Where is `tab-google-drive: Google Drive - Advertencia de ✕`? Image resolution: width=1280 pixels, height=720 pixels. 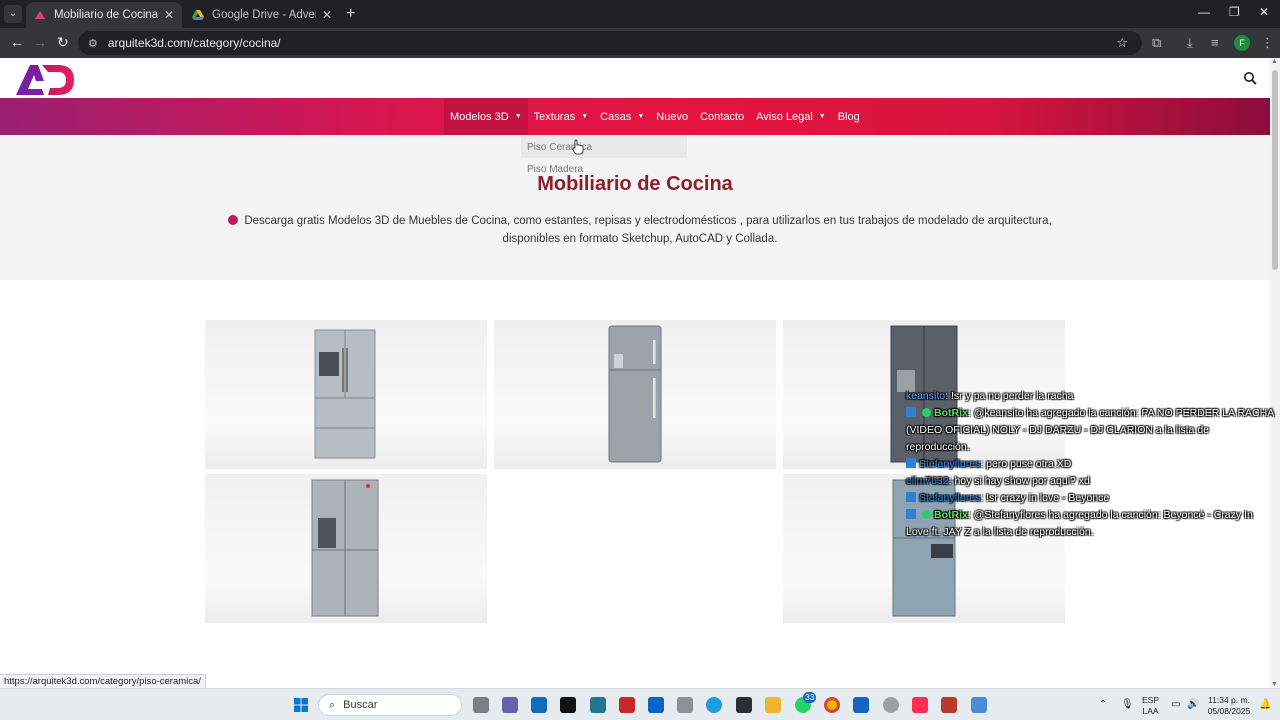
tab-google-drive: Google Drive - Advertencia de ✕ is located at coordinates (262, 15).